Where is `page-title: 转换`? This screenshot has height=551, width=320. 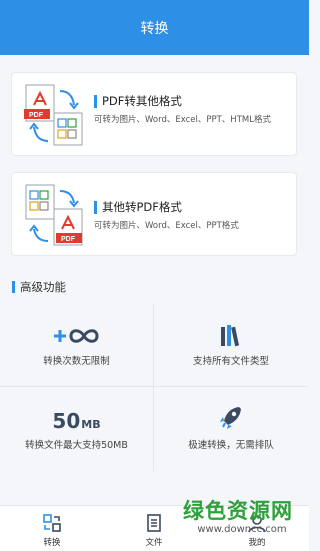 page-title: 转换 is located at coordinates (154, 28).